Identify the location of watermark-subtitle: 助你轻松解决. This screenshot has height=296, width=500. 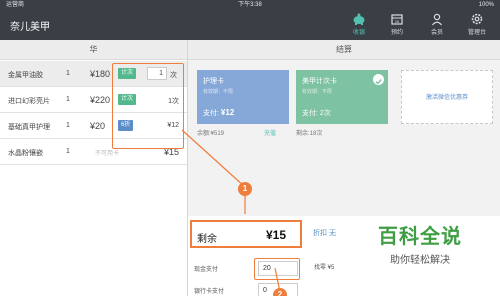
(420, 260).